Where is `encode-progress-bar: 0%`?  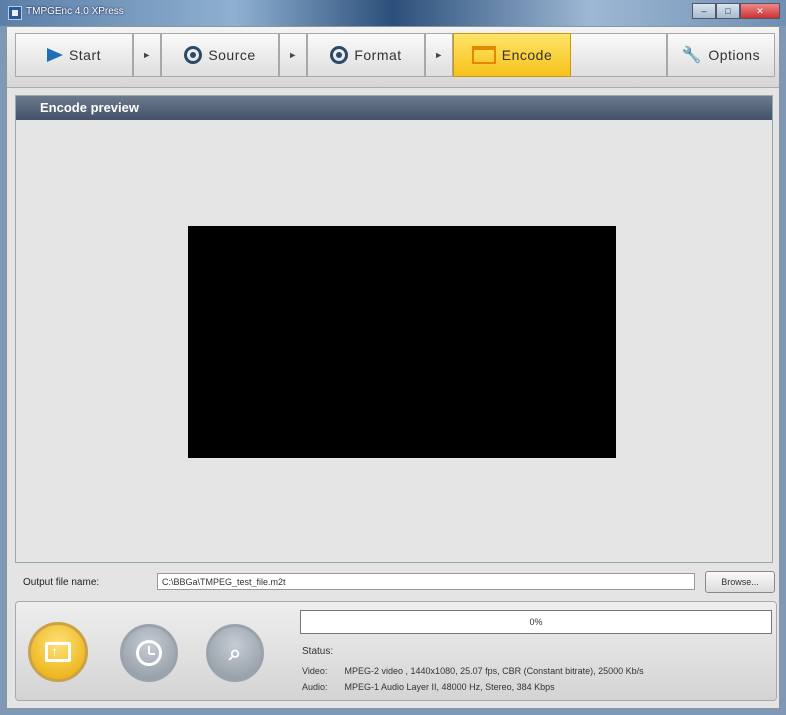 encode-progress-bar: 0% is located at coordinates (536, 622).